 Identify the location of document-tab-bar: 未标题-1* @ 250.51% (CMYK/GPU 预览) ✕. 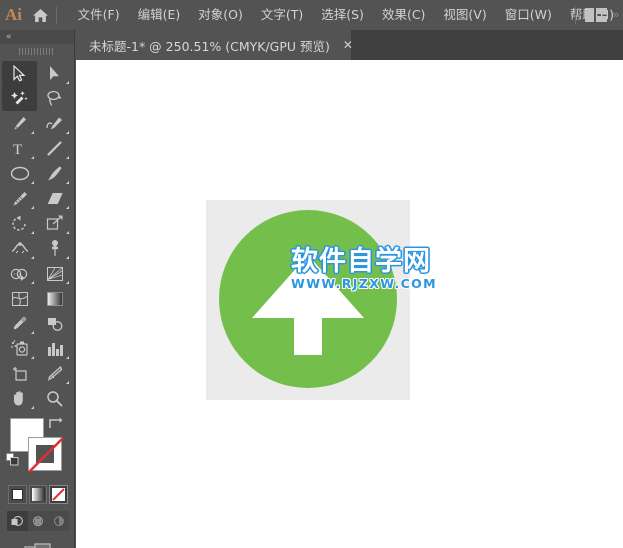
(349, 45).